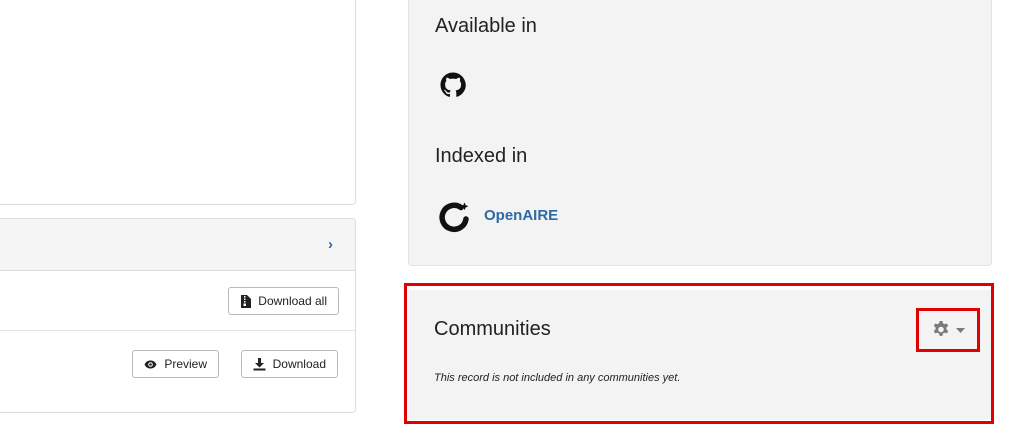  Describe the element at coordinates (246, 301) in the screenshot. I see `archive-icon` at that location.